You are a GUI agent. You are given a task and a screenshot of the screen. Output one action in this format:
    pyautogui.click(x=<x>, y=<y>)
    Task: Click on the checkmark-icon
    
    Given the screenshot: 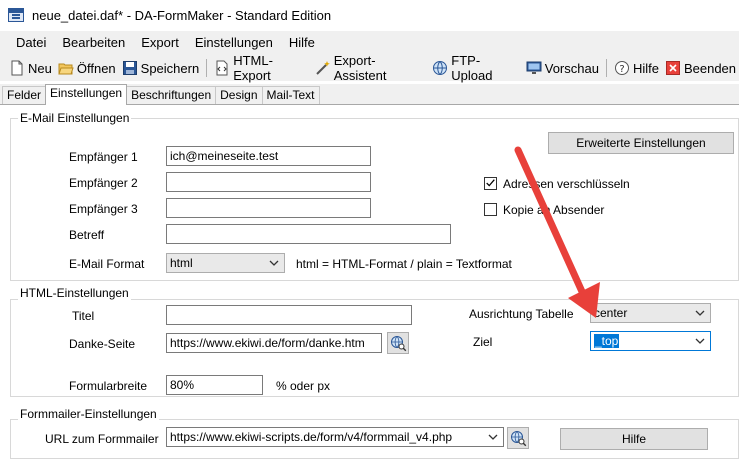 What is the action you would take?
    pyautogui.click(x=490, y=183)
    